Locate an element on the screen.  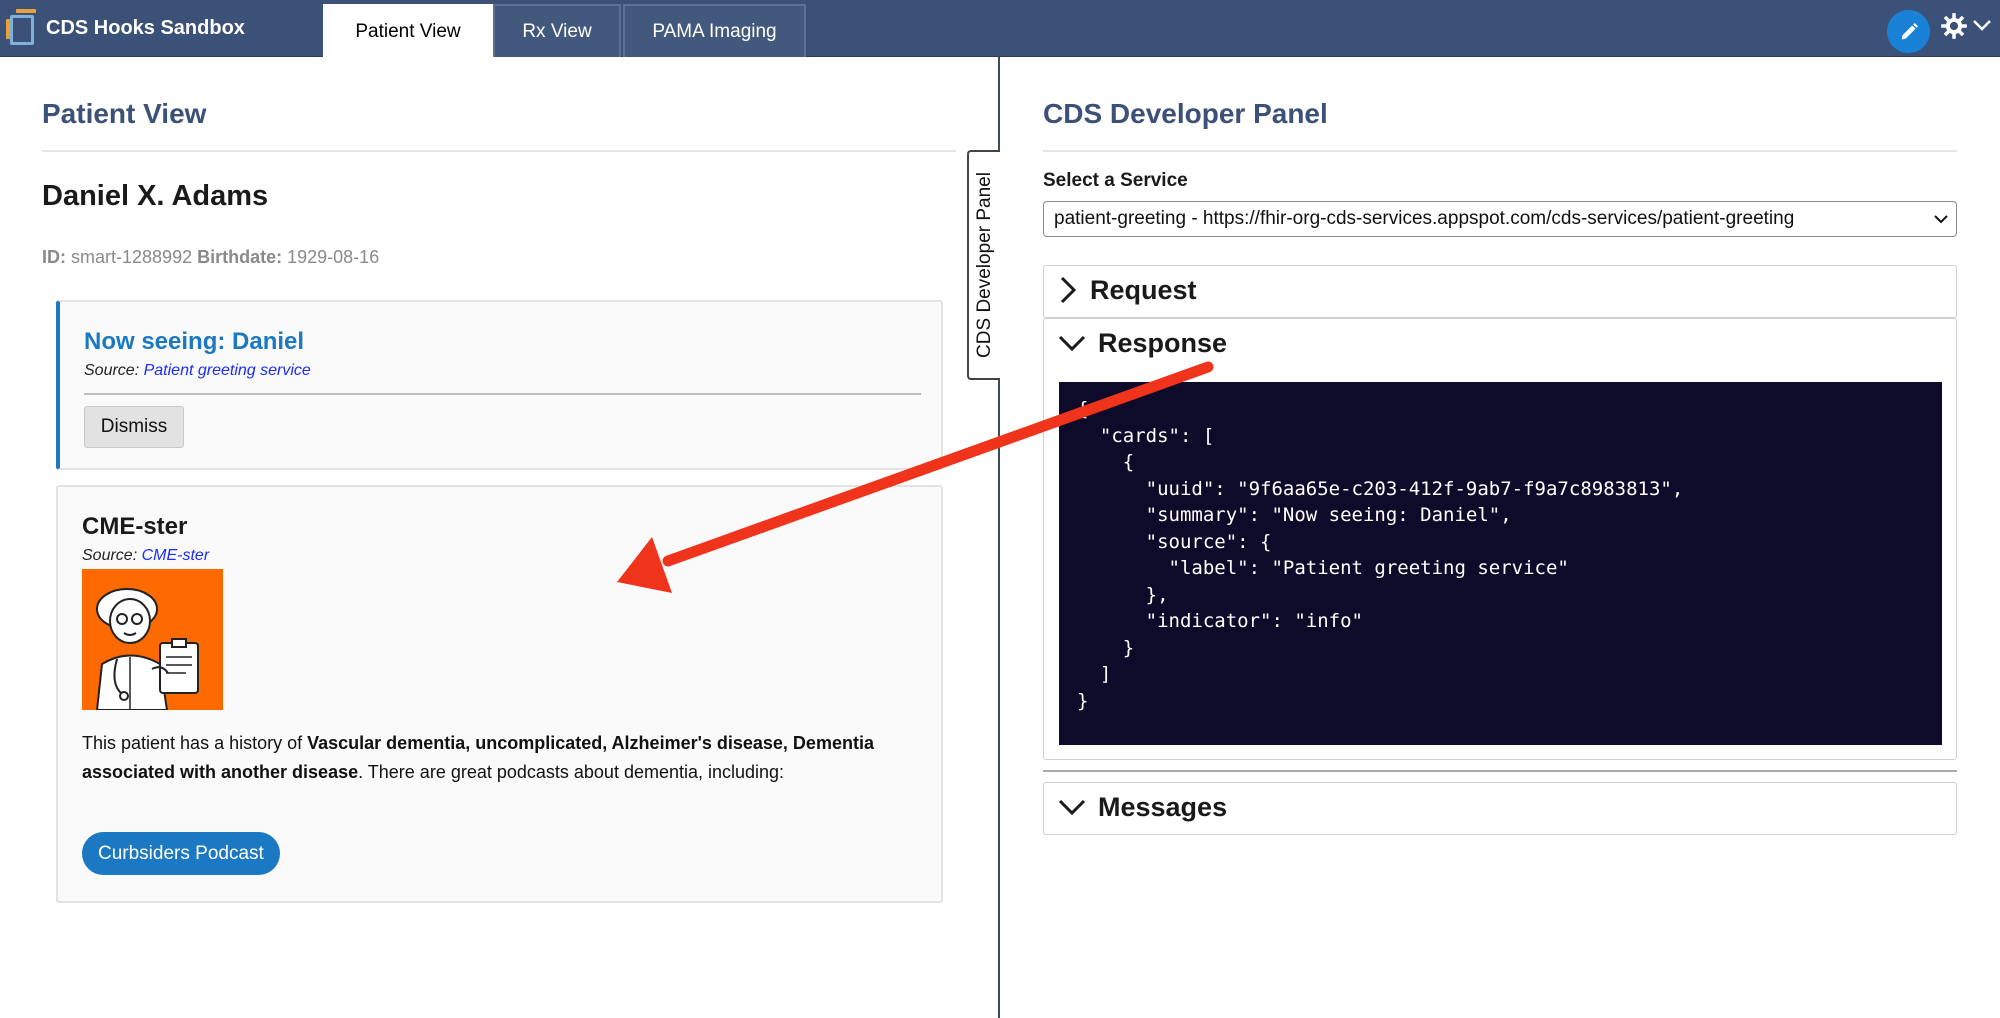
tab-patient-view: Patient View is located at coordinates (408, 30).